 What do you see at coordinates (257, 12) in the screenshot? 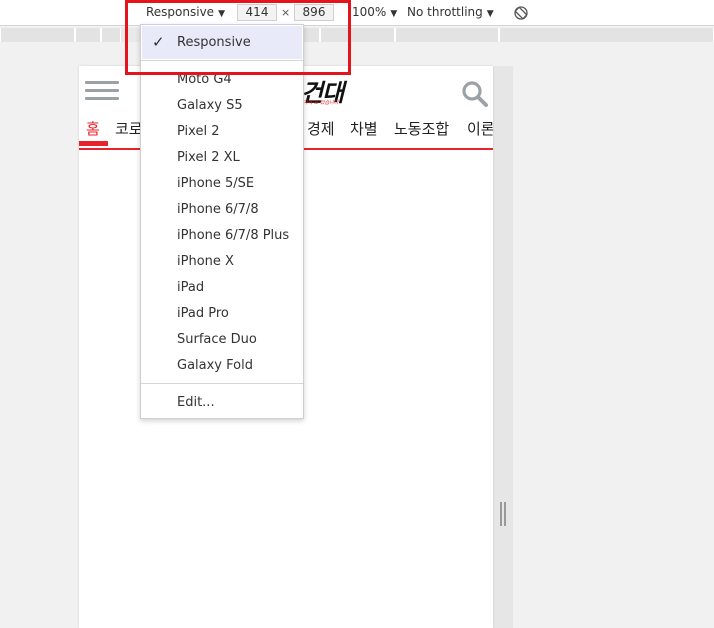
I see `width-input: 414` at bounding box center [257, 12].